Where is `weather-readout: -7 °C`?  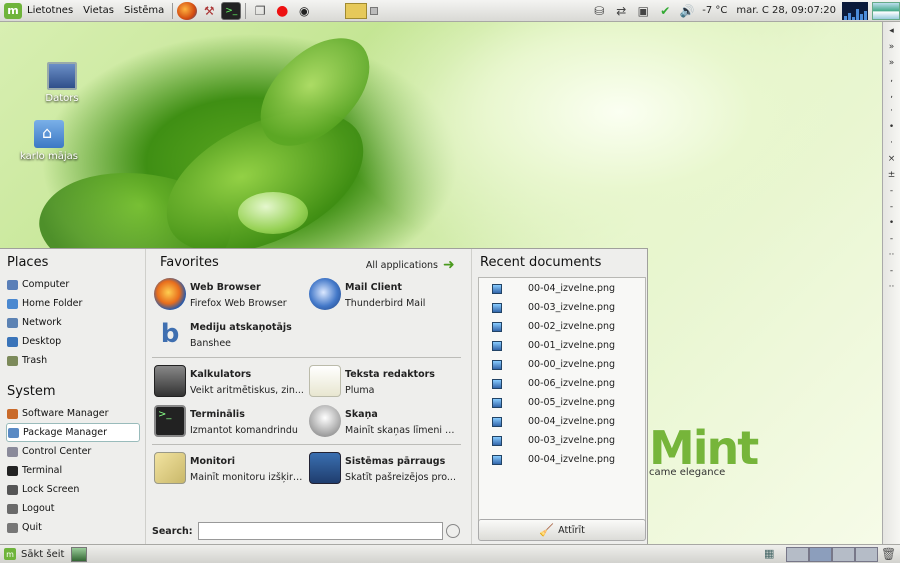 weather-readout: -7 °C is located at coordinates (714, 10).